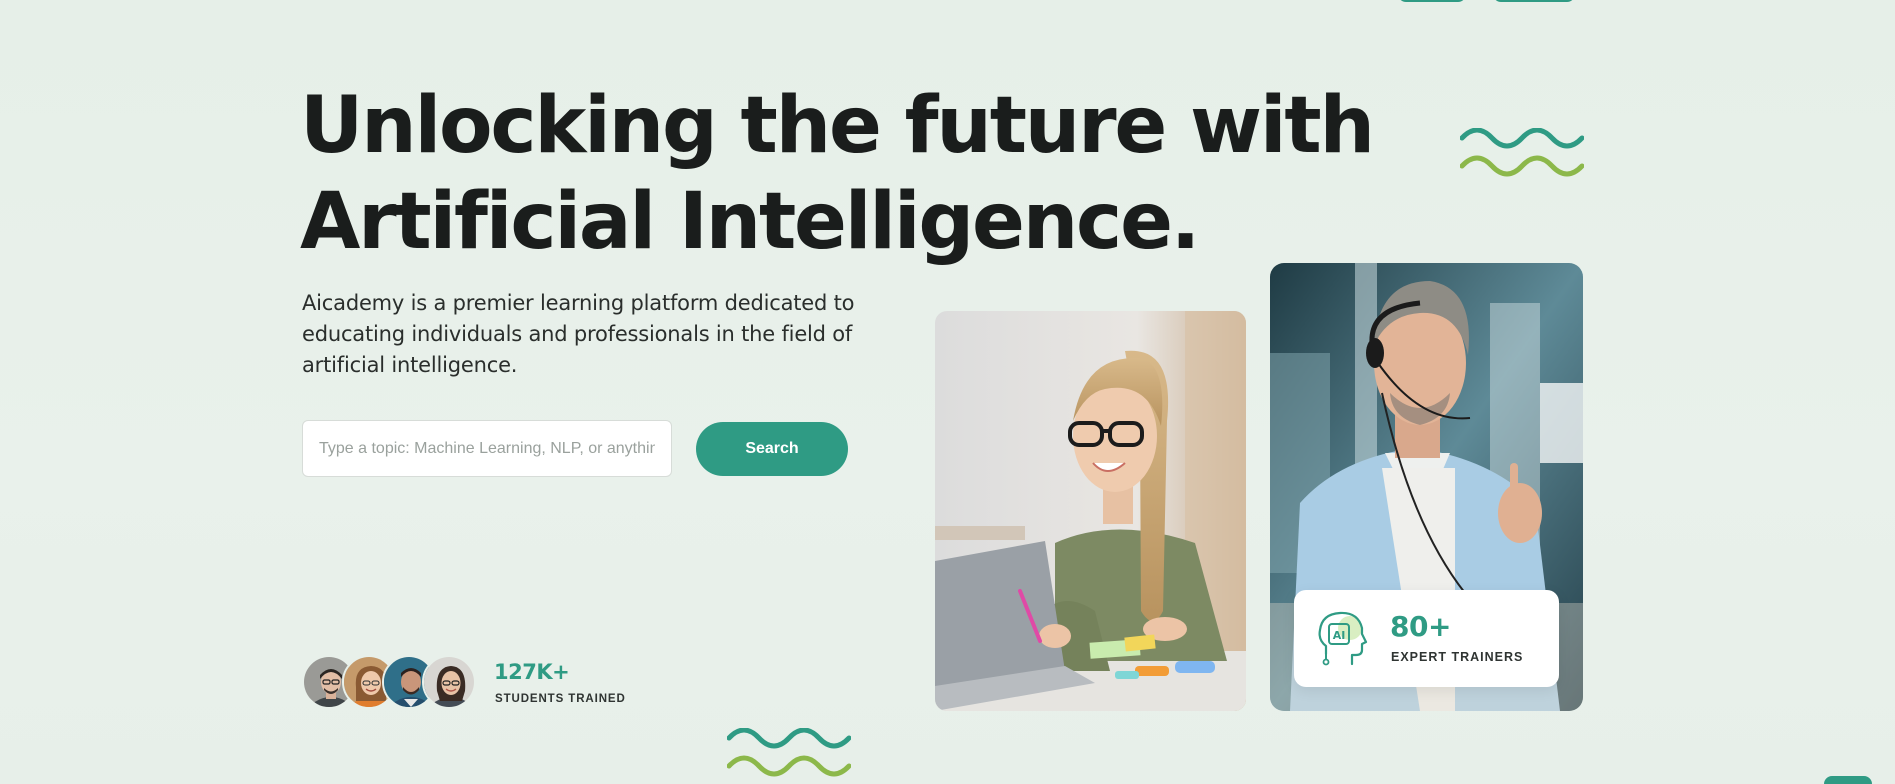 This screenshot has width=1895, height=784. Describe the element at coordinates (1090, 511) in the screenshot. I see `student-photo` at that location.